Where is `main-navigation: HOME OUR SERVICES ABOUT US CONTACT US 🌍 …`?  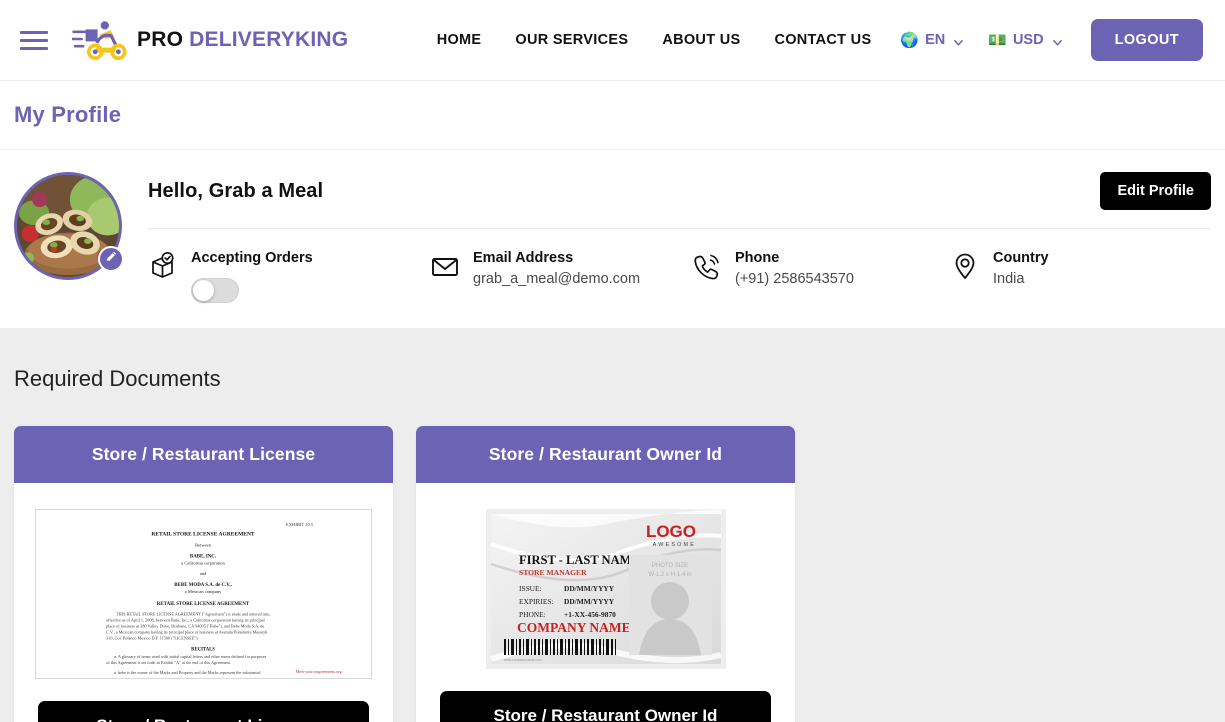
main-navigation: HOME OUR SERVICES ABOUT US CONTACT US 🌍 … is located at coordinates (811, 40).